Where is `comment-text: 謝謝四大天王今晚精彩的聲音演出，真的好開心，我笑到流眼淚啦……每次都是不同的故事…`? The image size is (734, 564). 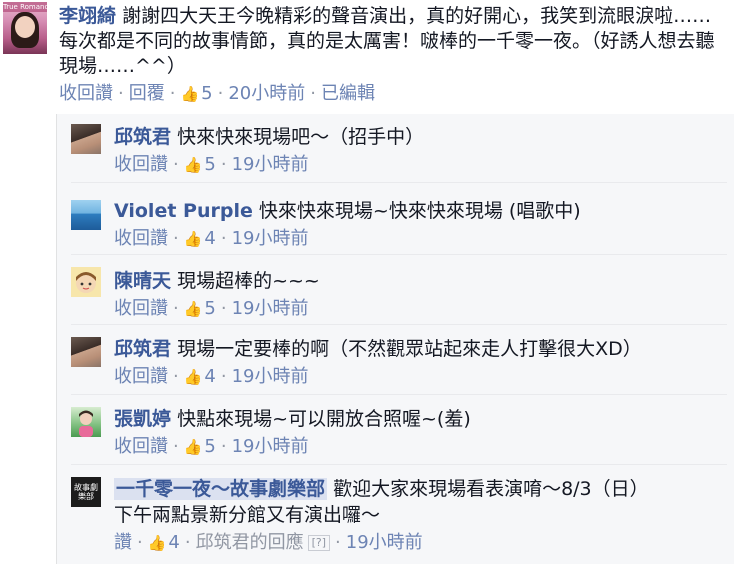
comment-text: 謝謝四大天王今晚精彩的聲音演出，真的好開心，我笑到流眼淚啦……每次都是不同的故事… is located at coordinates (387, 41).